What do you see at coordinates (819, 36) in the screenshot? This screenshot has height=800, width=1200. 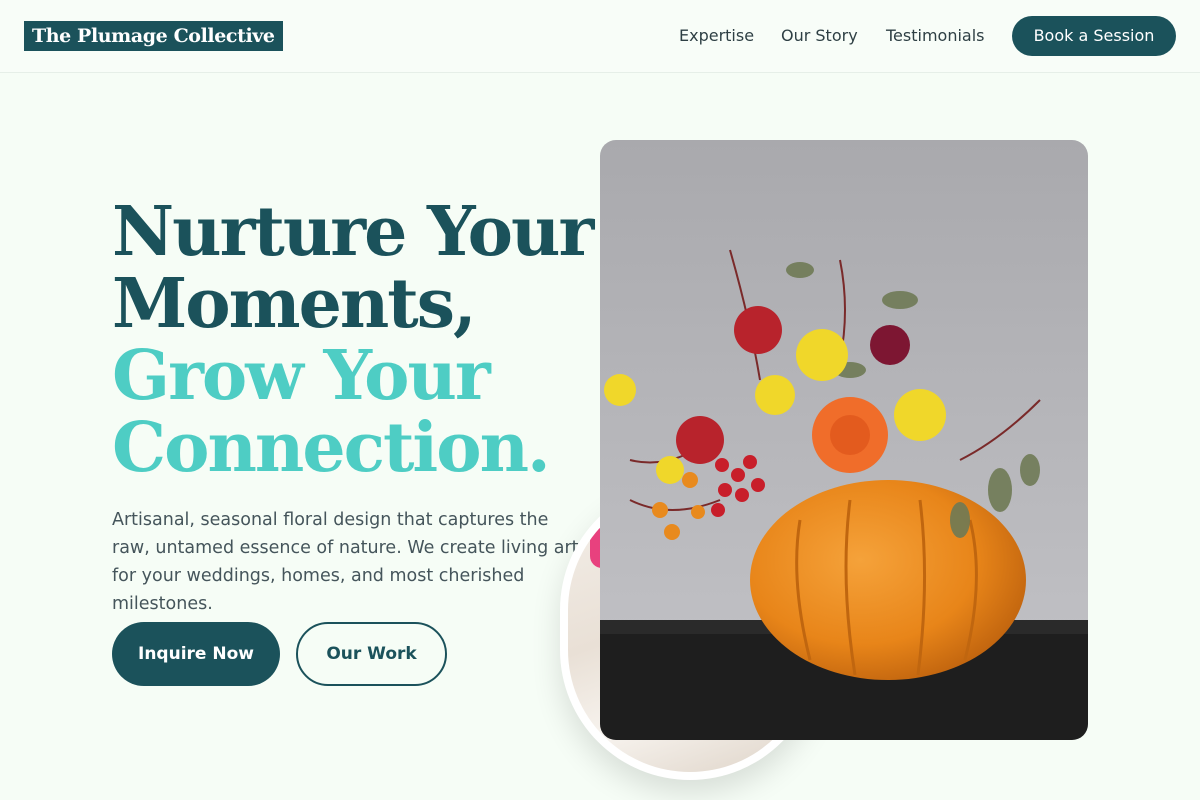 I see `nav-link-our-story: Our Story` at bounding box center [819, 36].